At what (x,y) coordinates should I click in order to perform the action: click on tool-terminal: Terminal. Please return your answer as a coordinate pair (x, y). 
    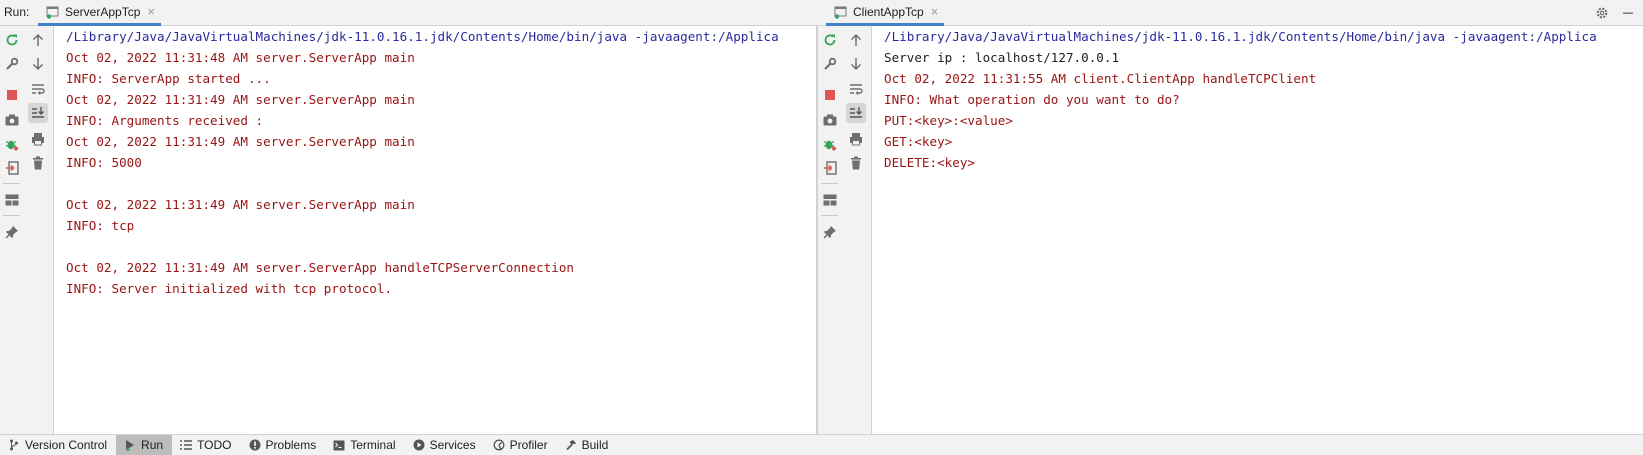
    Looking at the image, I should click on (364, 445).